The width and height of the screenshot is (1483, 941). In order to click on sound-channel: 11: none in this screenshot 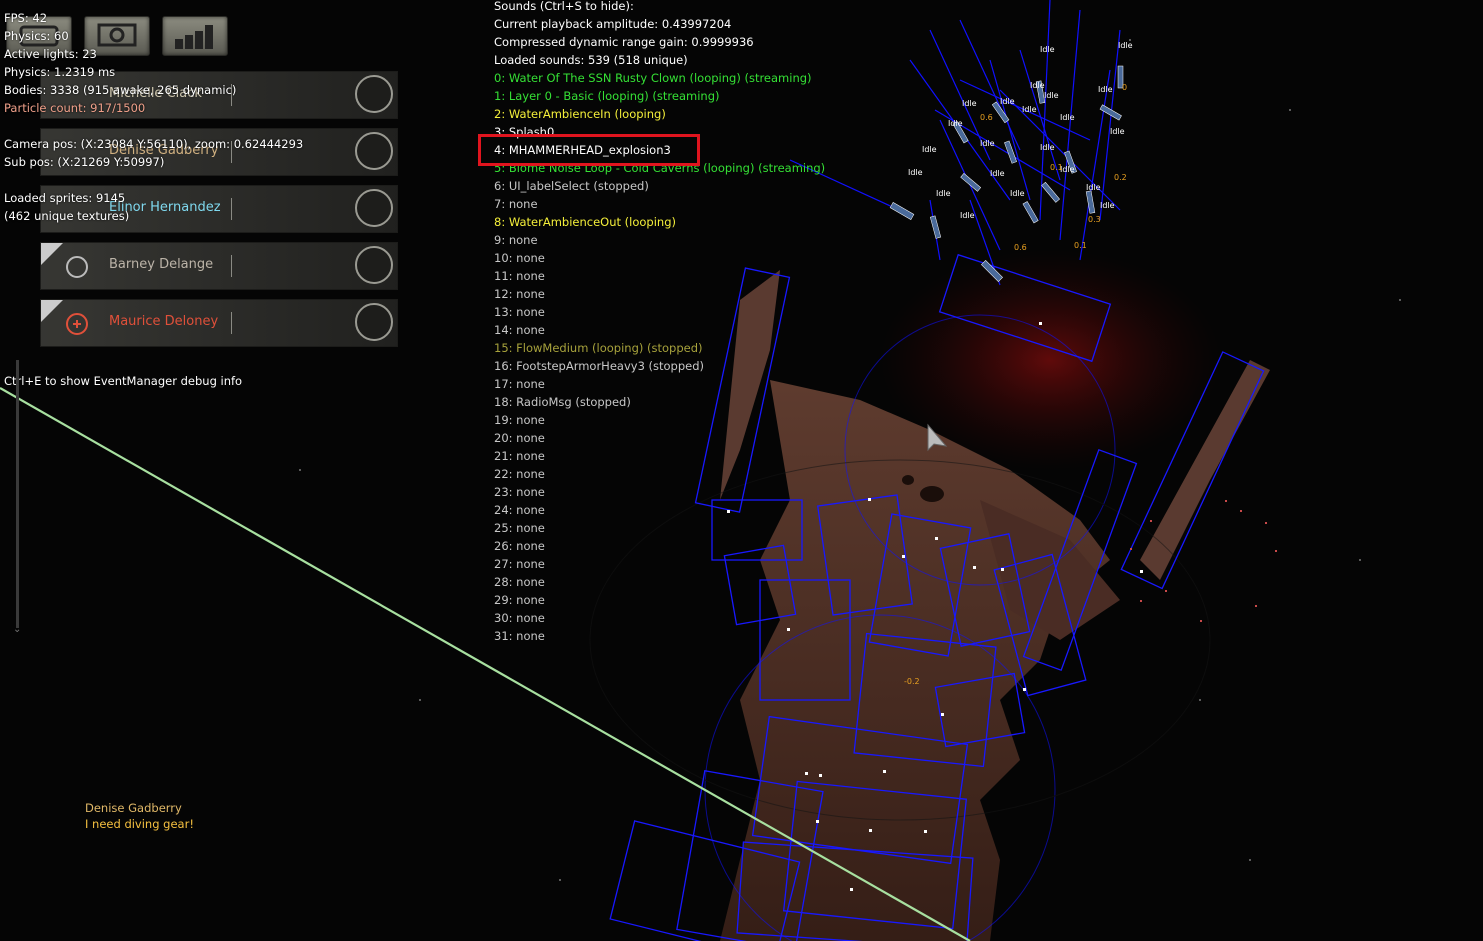, I will do `click(519, 276)`.